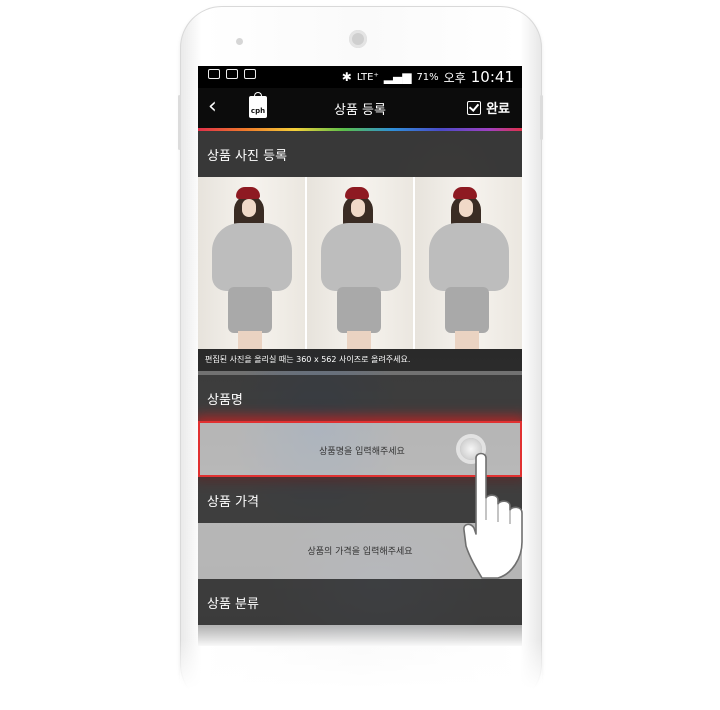  I want to click on ampm-label: 오후, so click(454, 77).